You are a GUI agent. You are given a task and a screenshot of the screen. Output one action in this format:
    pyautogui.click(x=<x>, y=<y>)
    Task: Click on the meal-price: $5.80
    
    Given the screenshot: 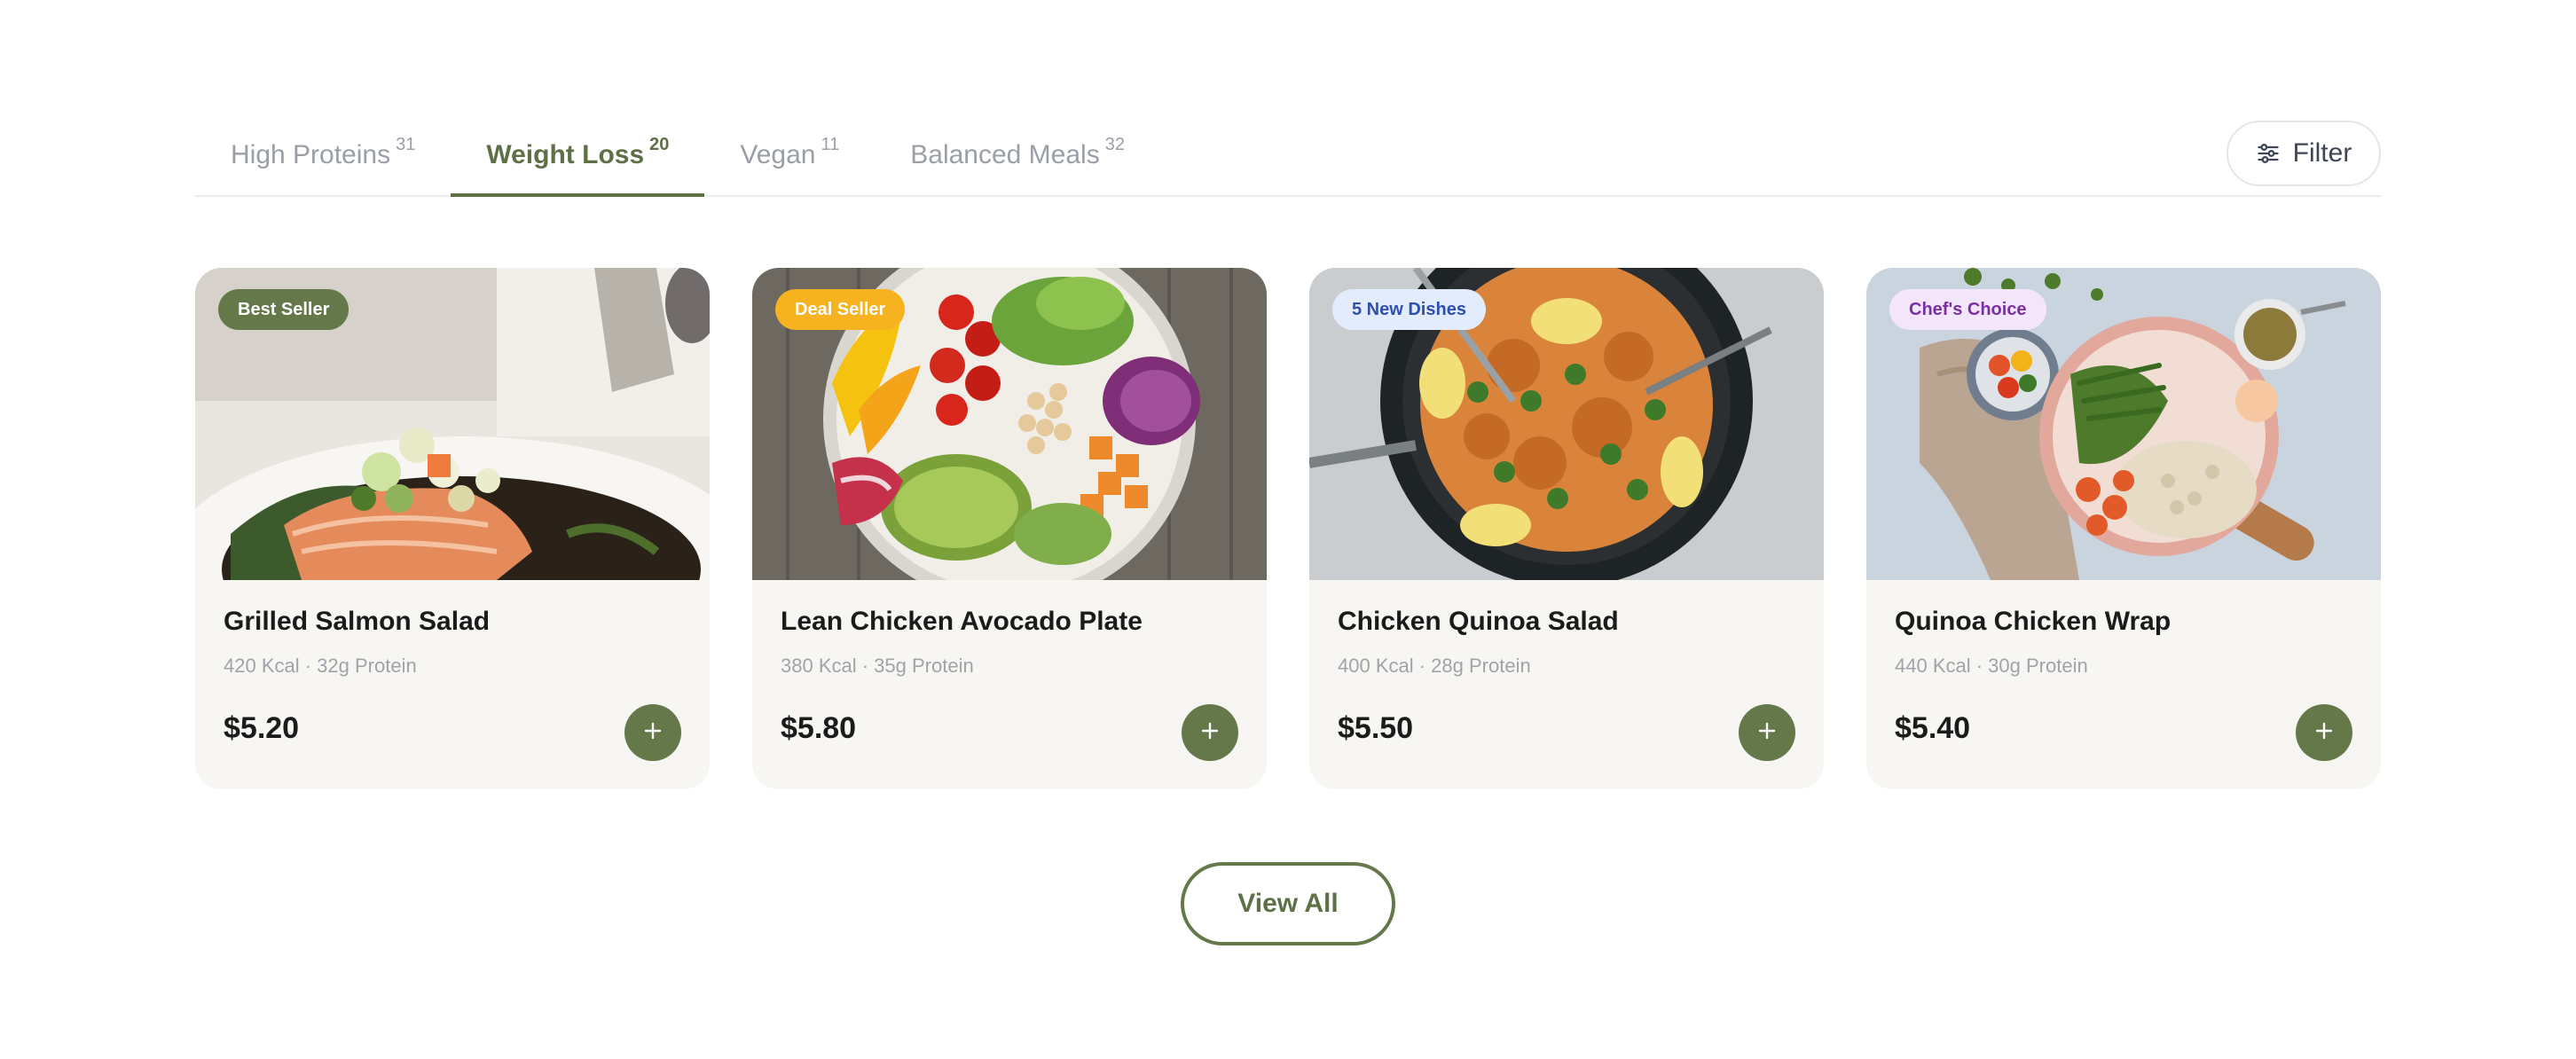 What is the action you would take?
    pyautogui.click(x=819, y=728)
    